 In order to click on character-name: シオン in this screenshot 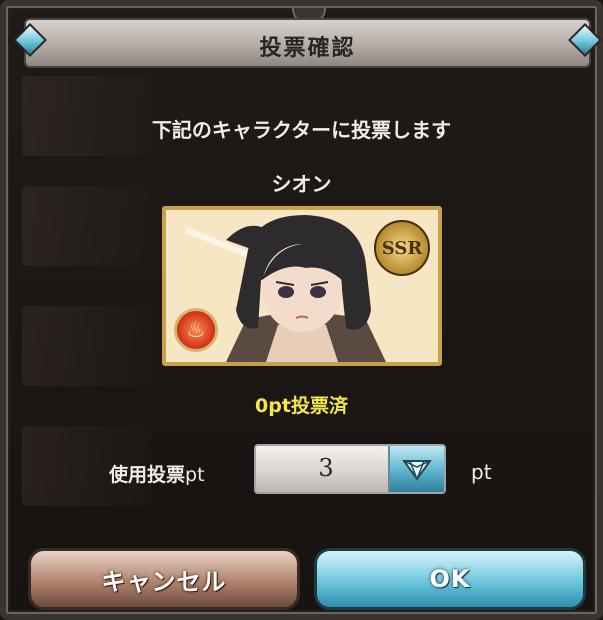, I will do `click(301, 184)`.